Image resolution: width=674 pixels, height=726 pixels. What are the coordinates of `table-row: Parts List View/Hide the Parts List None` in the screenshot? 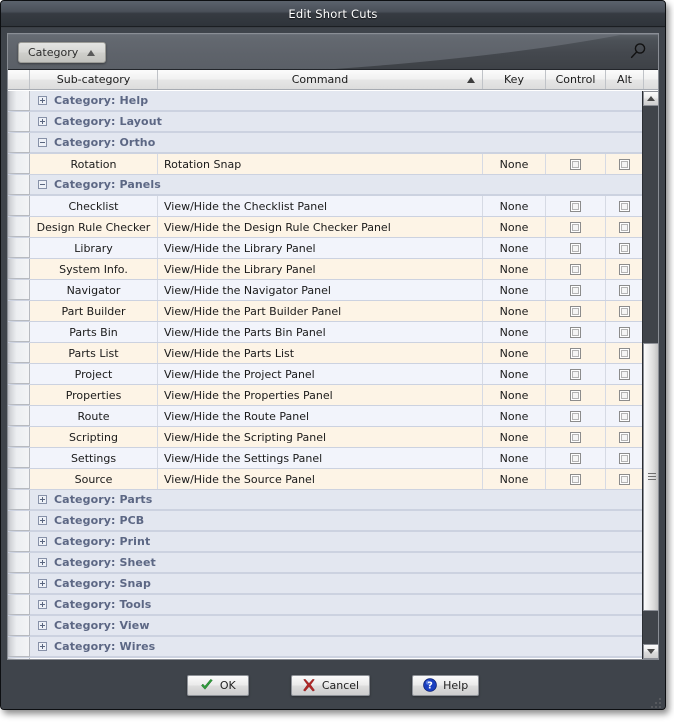 It's located at (326, 353).